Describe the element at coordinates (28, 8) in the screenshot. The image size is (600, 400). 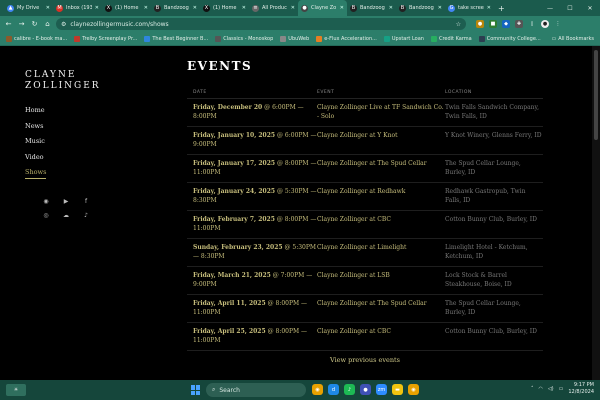
I see `browser-tab: ▲ My Drive ✕` at that location.